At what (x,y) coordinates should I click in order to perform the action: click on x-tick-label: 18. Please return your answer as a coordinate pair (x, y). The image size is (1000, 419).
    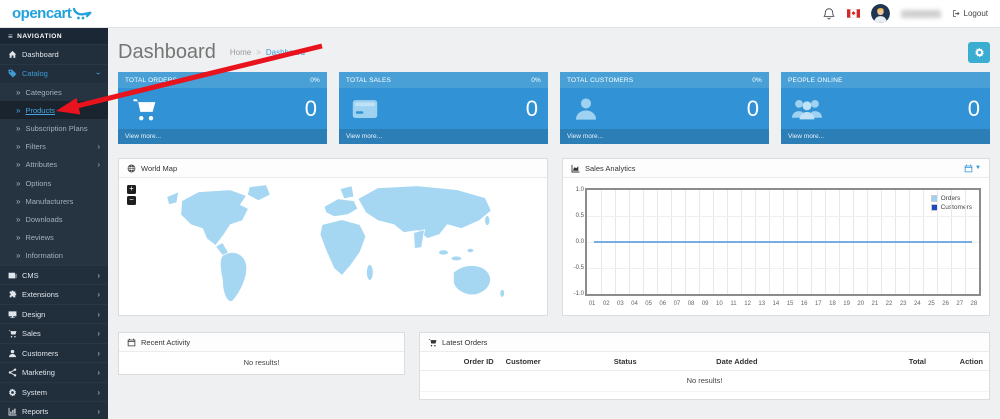
    Looking at the image, I should click on (832, 304).